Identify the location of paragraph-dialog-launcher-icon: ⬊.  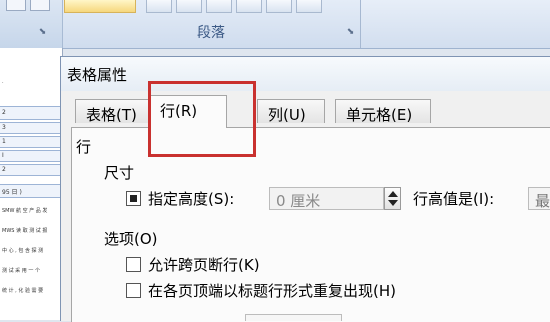
(350, 32).